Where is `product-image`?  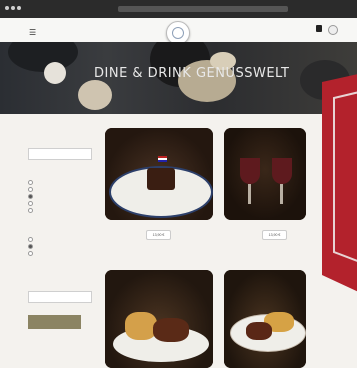
product-image is located at coordinates (265, 174).